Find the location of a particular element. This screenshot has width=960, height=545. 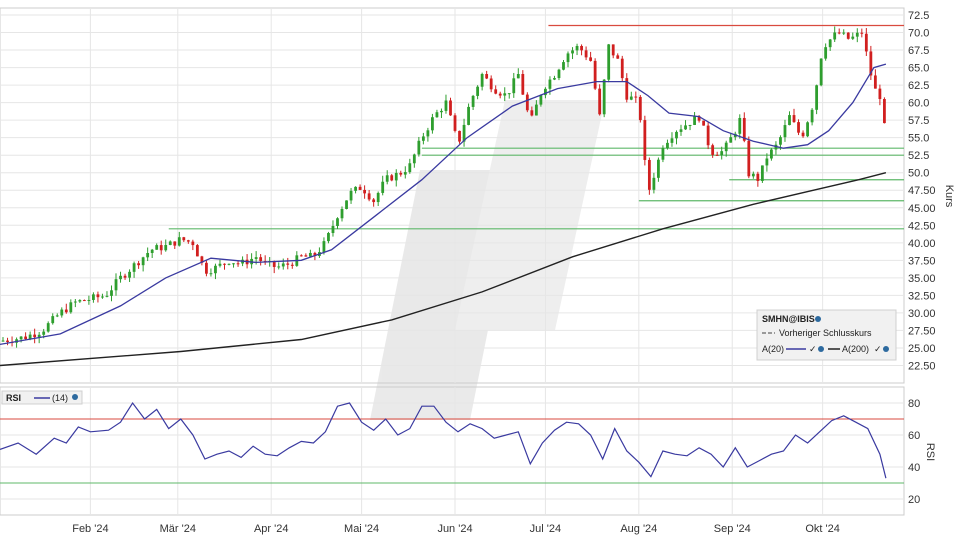

legend-symbol-icon is located at coordinates (818, 319).